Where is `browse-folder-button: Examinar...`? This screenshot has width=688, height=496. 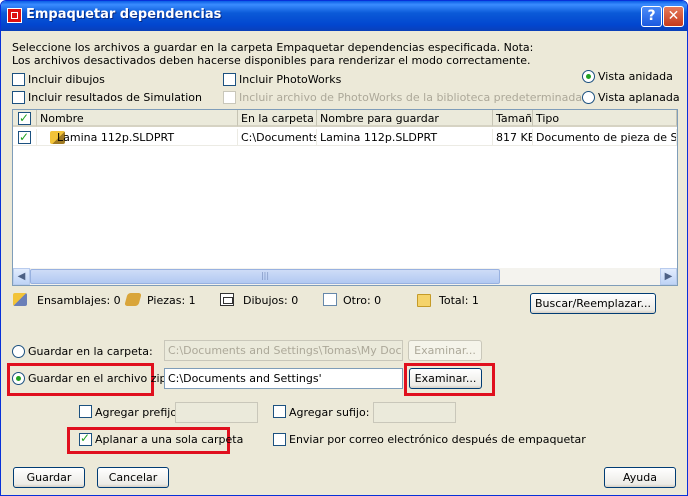 browse-folder-button: Examinar... is located at coordinates (445, 350).